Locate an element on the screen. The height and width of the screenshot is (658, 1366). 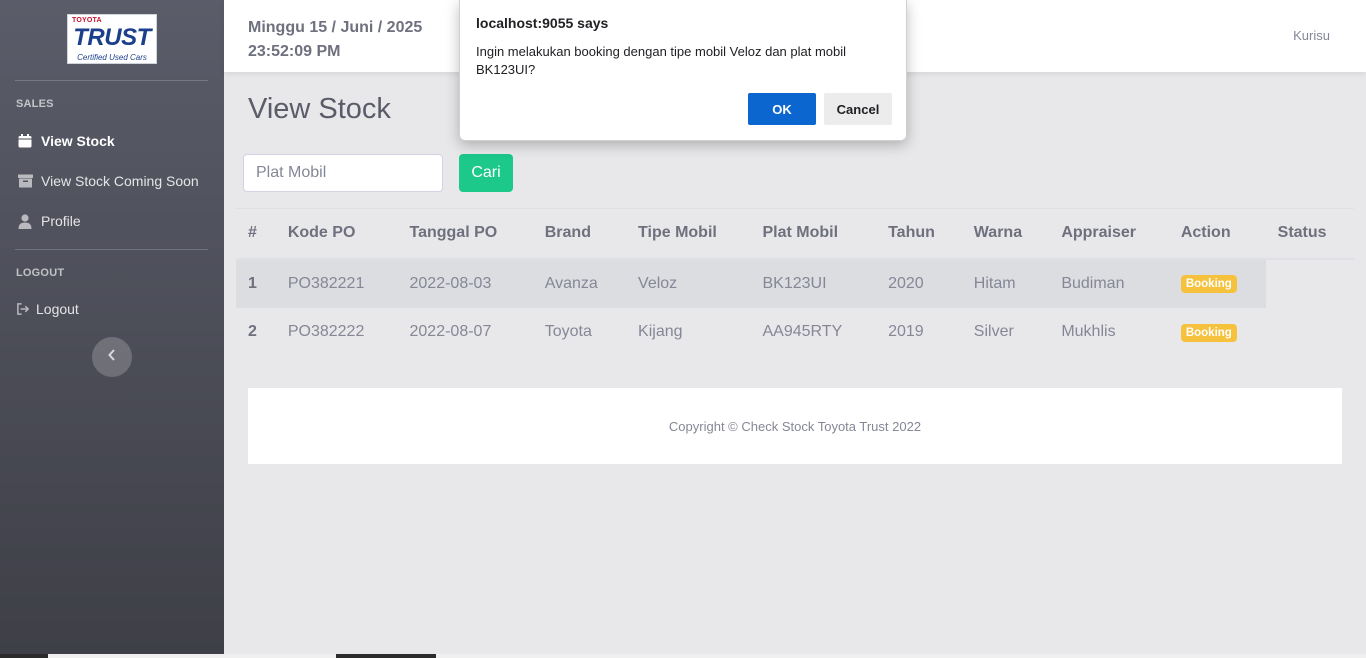
sidebar-heading-logout: LOGOUT is located at coordinates (40, 273).